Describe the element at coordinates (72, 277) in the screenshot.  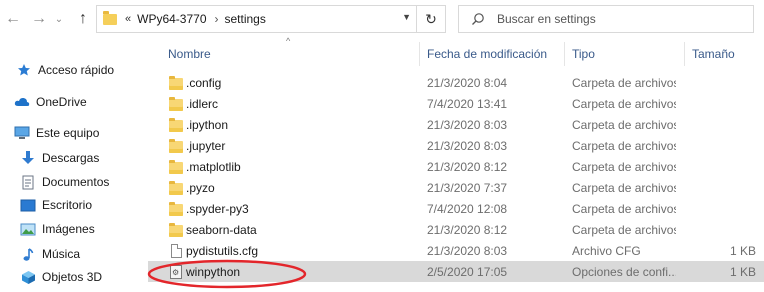
I see `sidebar-item-label: Objetos 3D` at that location.